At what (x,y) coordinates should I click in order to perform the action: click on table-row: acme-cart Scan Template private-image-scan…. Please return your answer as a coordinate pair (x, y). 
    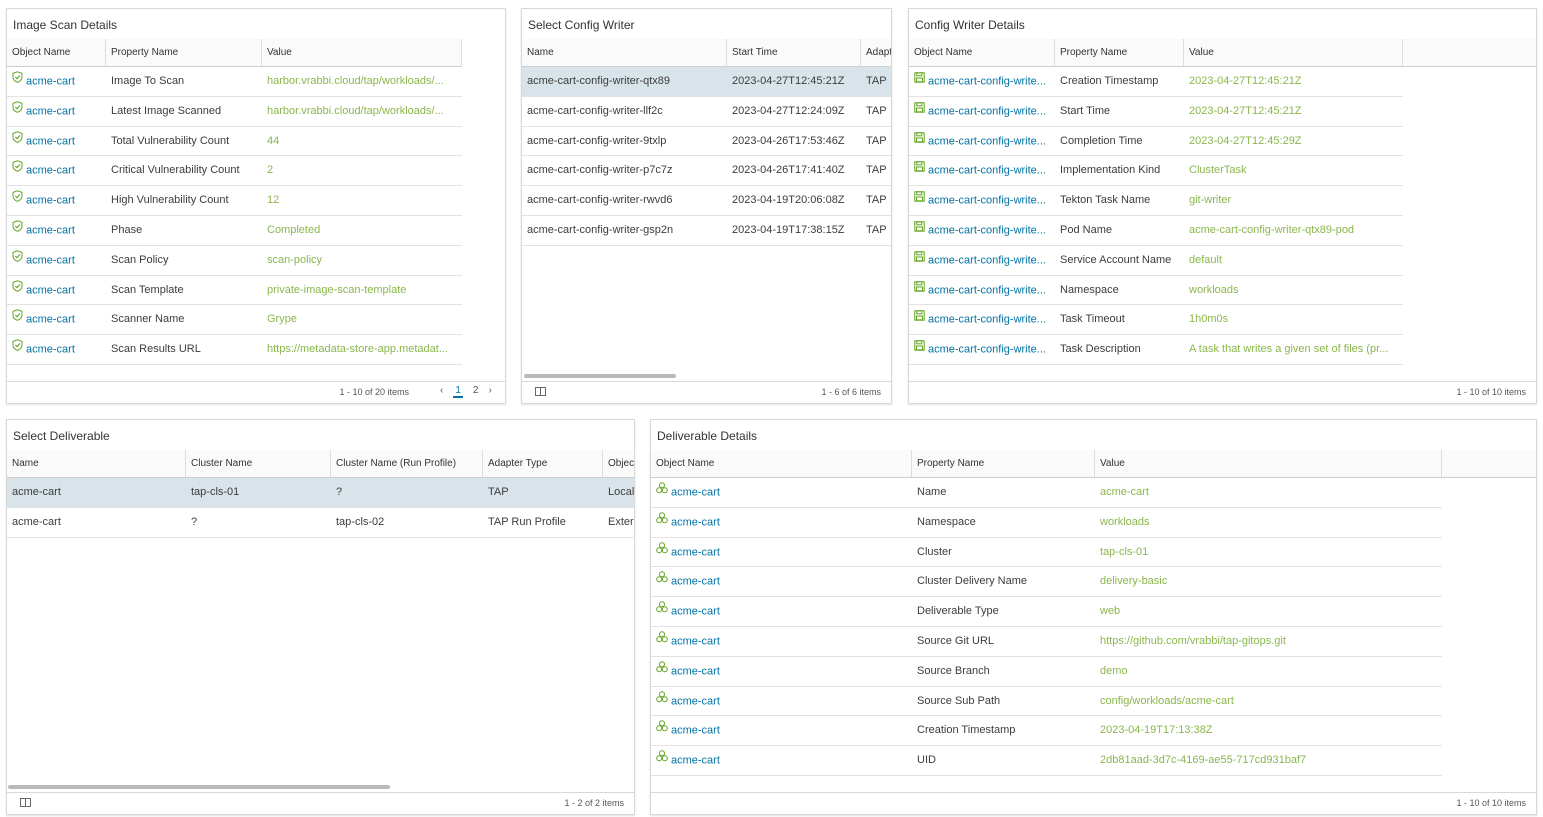
    Looking at the image, I should click on (256, 291).